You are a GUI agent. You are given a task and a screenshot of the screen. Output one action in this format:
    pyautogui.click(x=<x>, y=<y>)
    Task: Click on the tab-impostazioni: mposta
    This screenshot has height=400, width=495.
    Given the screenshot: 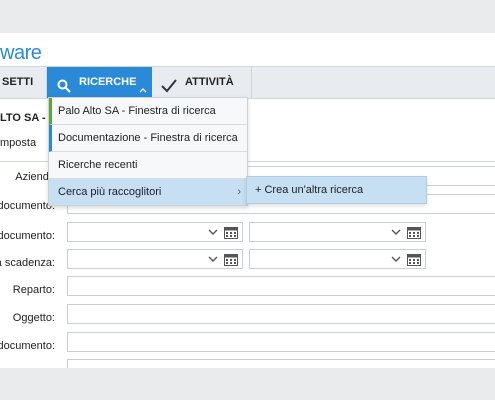 What is the action you would take?
    pyautogui.click(x=18, y=143)
    